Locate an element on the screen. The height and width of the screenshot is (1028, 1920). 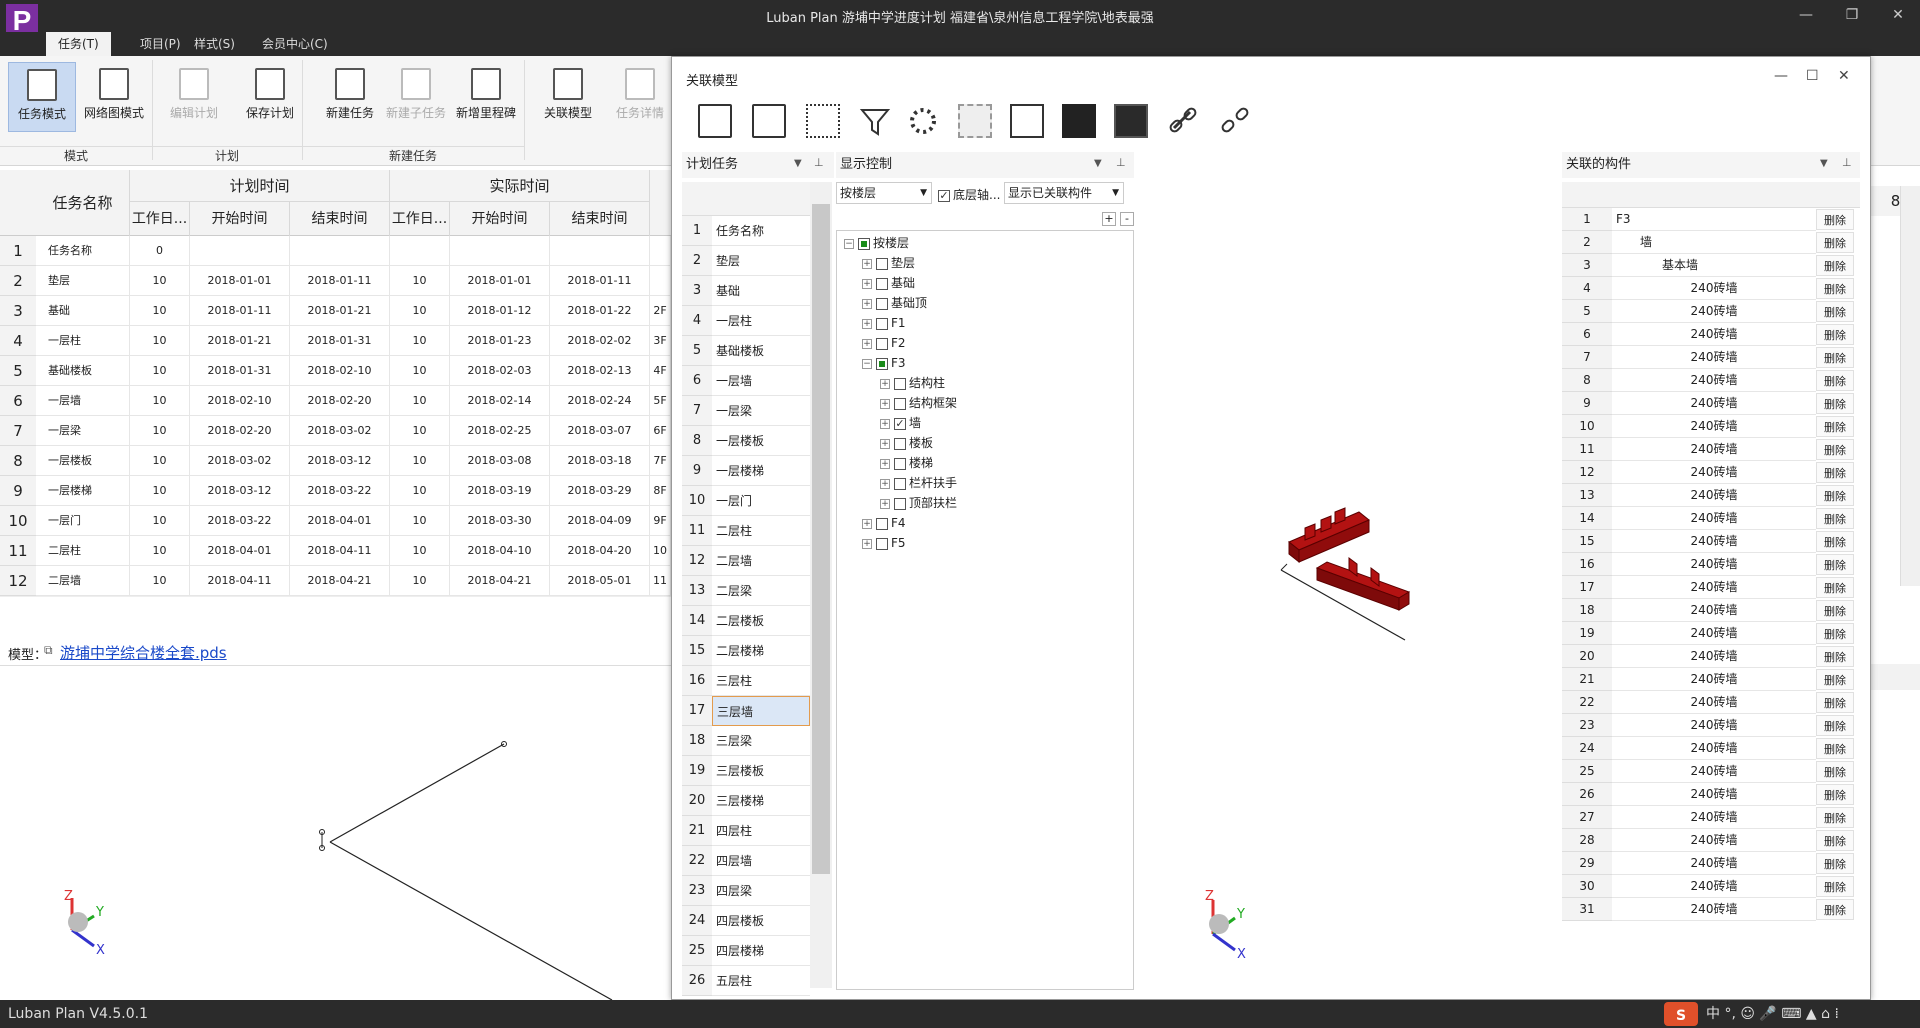
table-cell-ae: 2018-01-22 is located at coordinates (600, 311).